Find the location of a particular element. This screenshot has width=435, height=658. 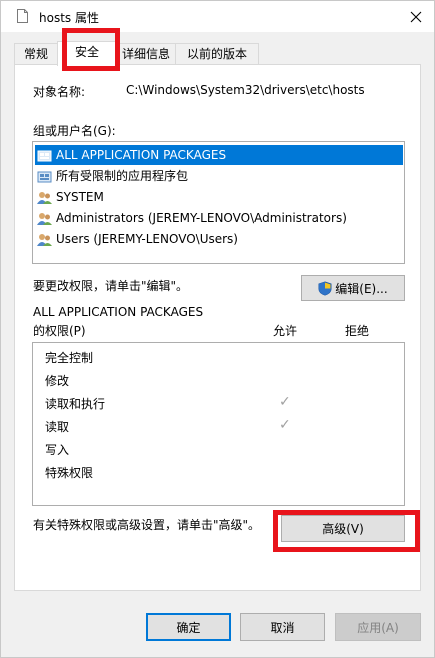

permission-row: 修改 is located at coordinates (57, 381).